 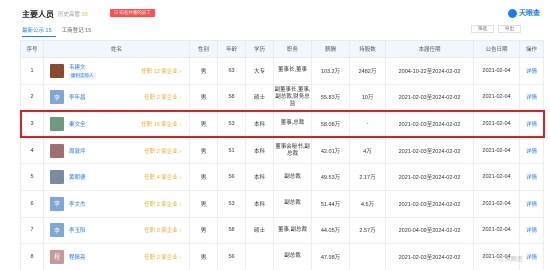 What do you see at coordinates (82, 67) in the screenshot?
I see `person-name-link: 韦建文` at bounding box center [82, 67].